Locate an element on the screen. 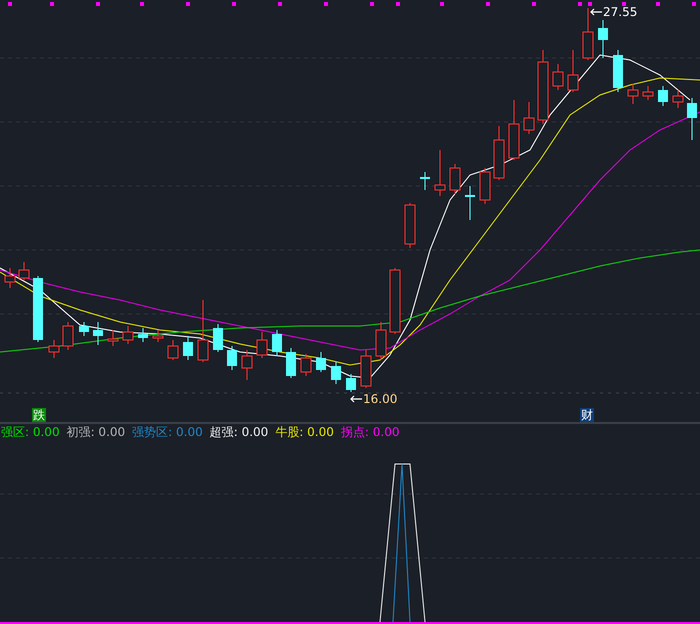  indicator-value: 强势区: 0.00 is located at coordinates (167, 433).